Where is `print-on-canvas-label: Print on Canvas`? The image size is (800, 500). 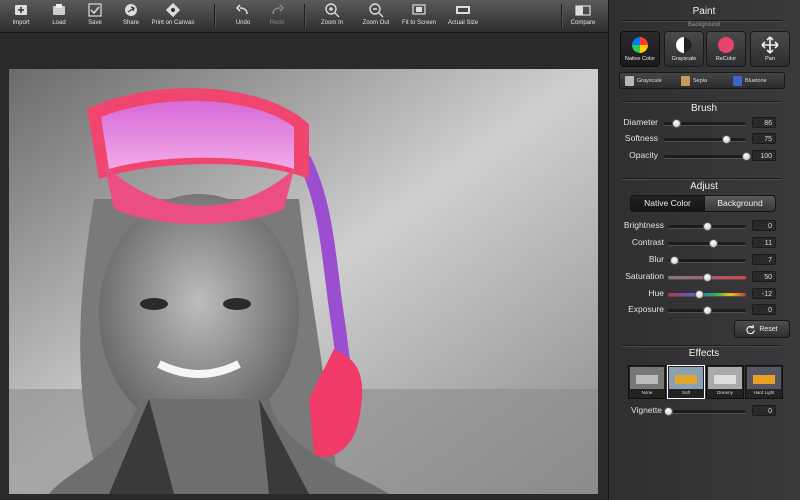 print-on-canvas-label: Print on Canvas is located at coordinates (173, 23).